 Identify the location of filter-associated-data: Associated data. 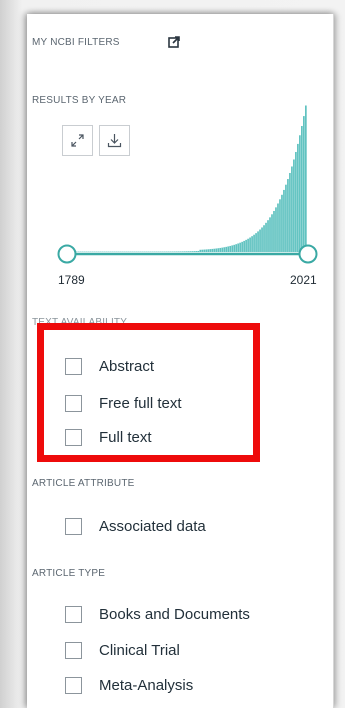
(135, 526).